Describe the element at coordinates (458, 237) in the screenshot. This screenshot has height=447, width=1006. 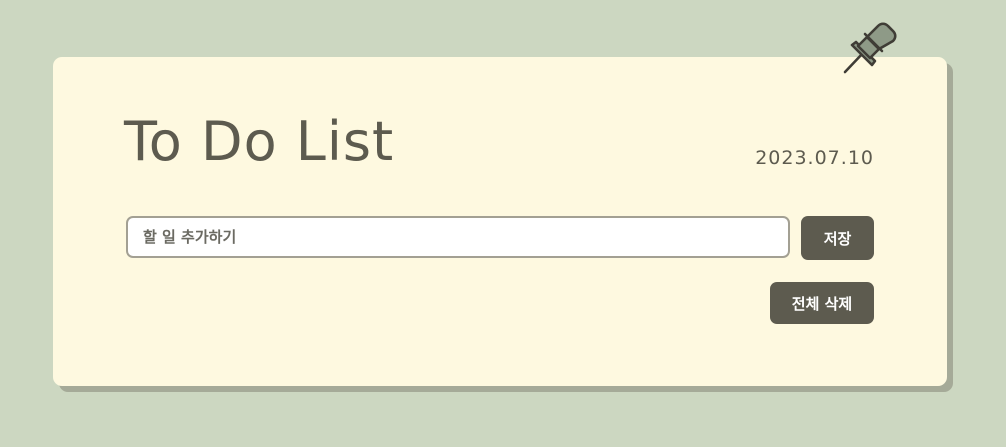
I see `todo-input` at that location.